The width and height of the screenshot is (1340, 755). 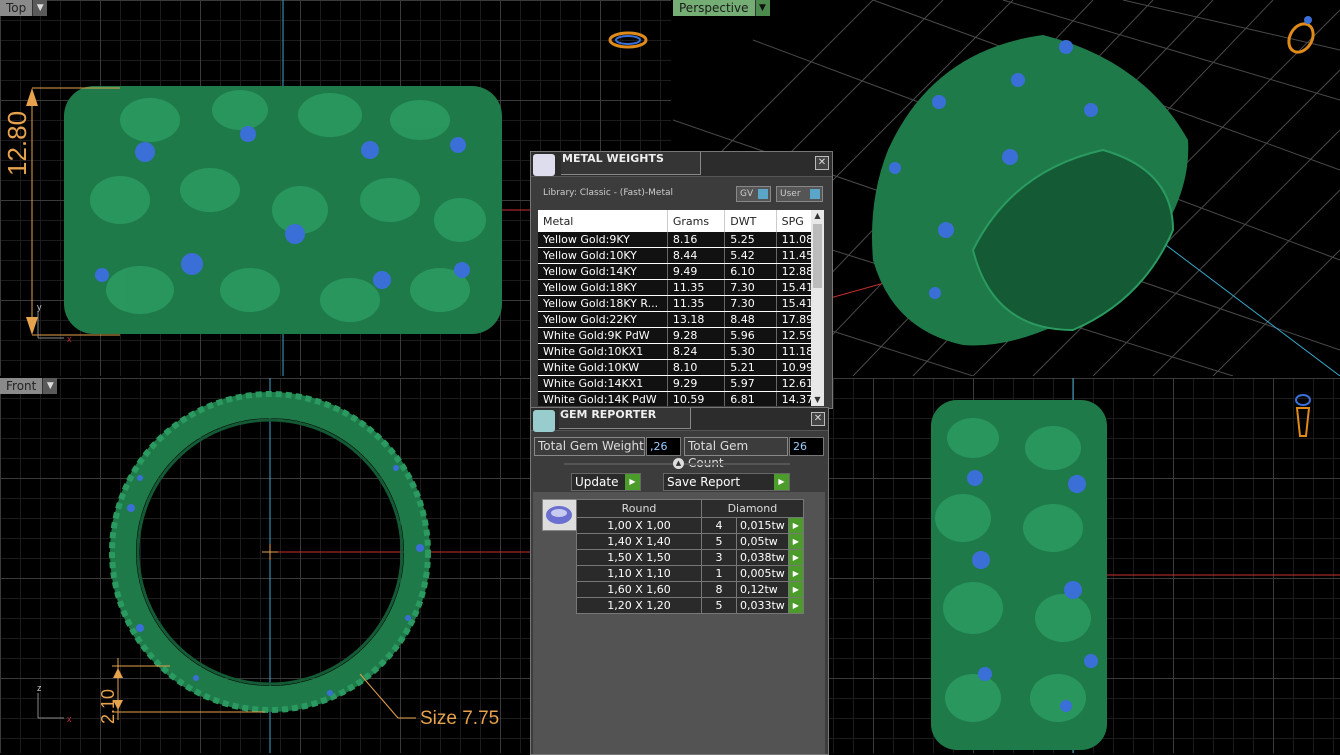 What do you see at coordinates (750, 351) in the screenshot?
I see `table-cell: 5.30` at bounding box center [750, 351].